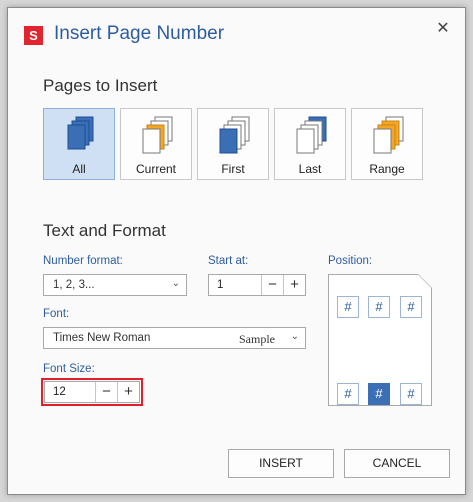 The width and height of the screenshot is (473, 502). Describe the element at coordinates (33, 35) in the screenshot. I see `app-logo: S` at that location.